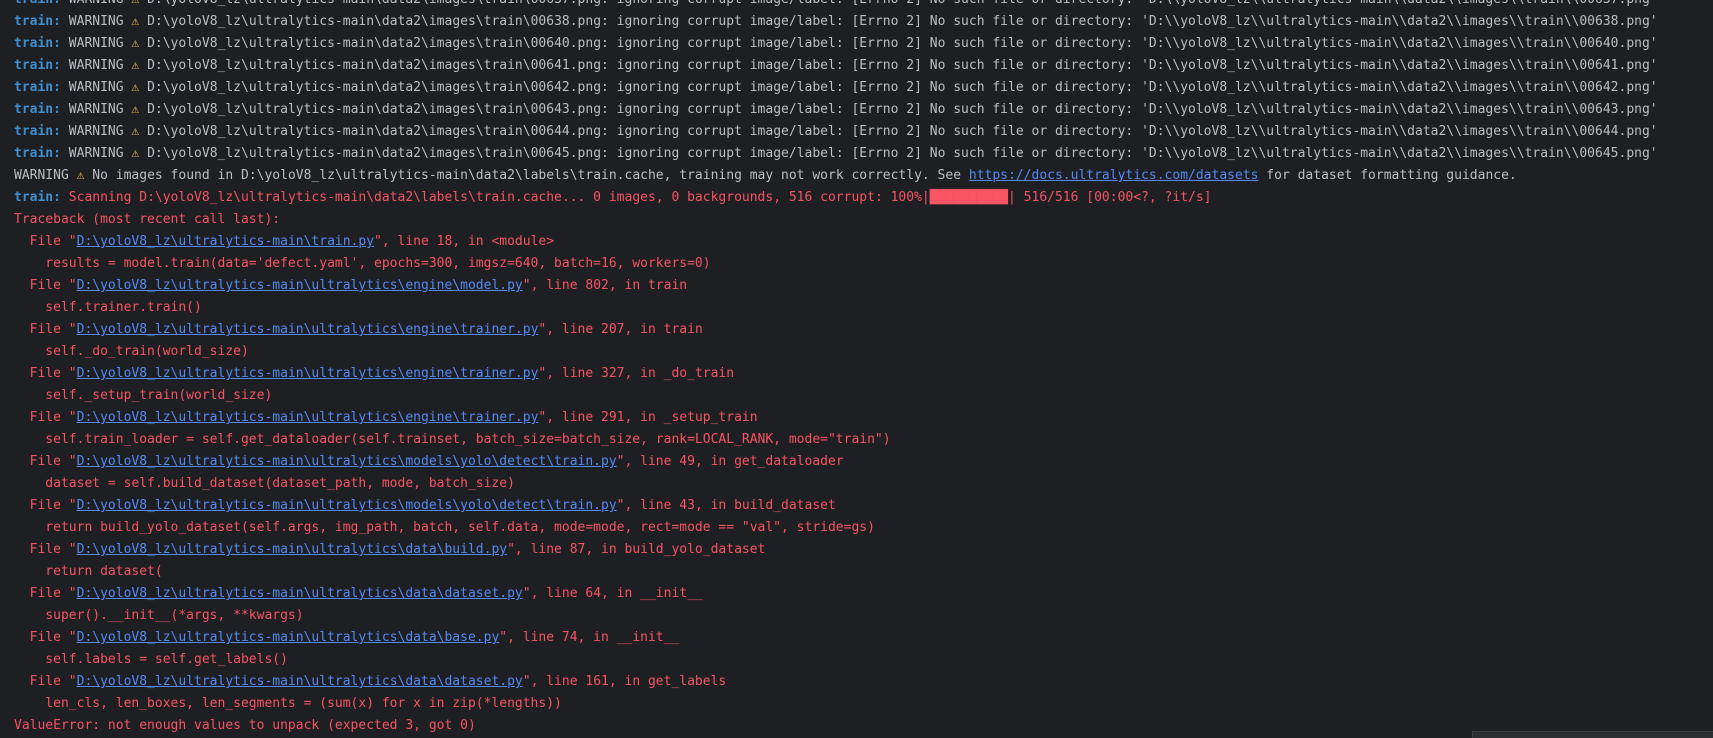  Describe the element at coordinates (969, 197) in the screenshot. I see `progress-bar: ██████████` at that location.